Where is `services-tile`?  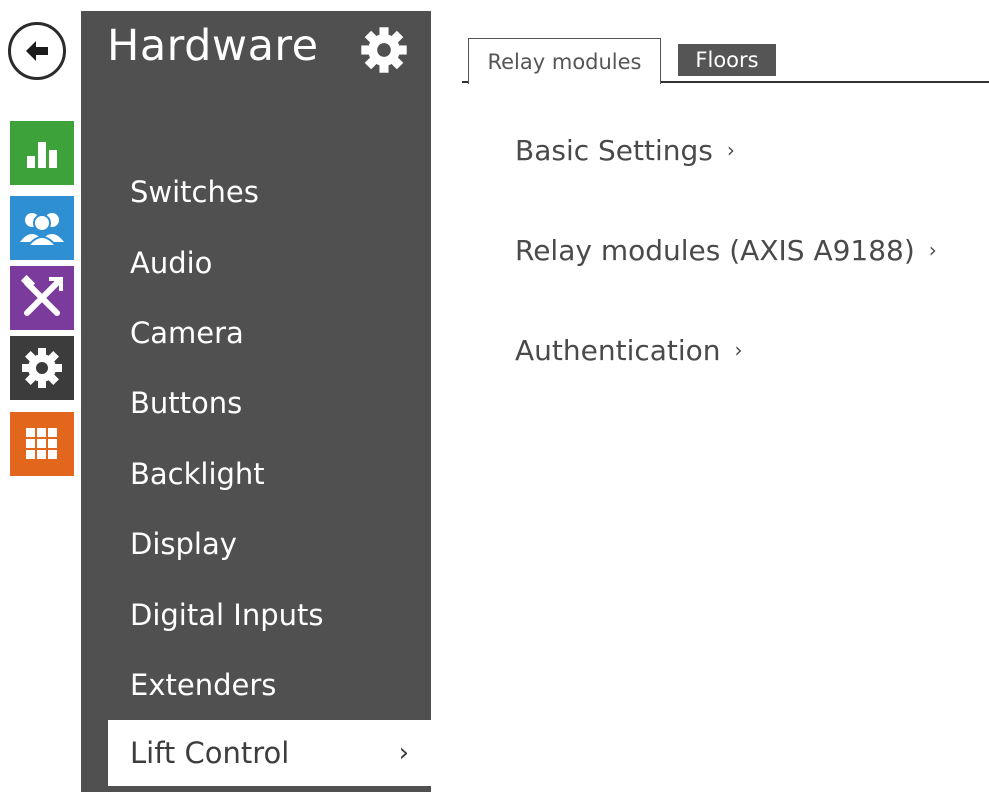
services-tile is located at coordinates (42, 298).